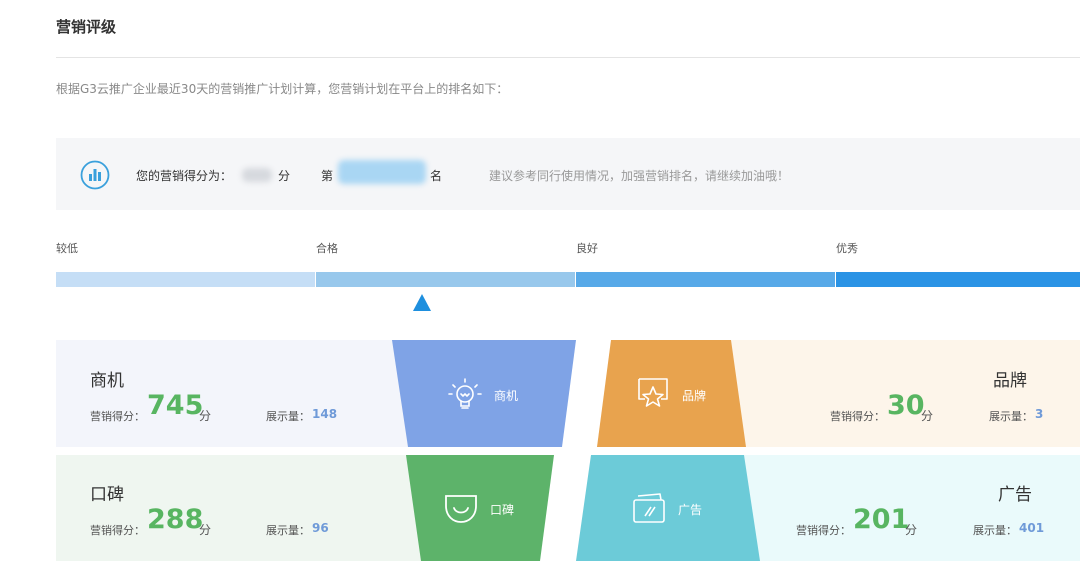 The width and height of the screenshot is (1080, 577). What do you see at coordinates (1015, 495) in the screenshot?
I see `ads-title: 广告` at bounding box center [1015, 495].